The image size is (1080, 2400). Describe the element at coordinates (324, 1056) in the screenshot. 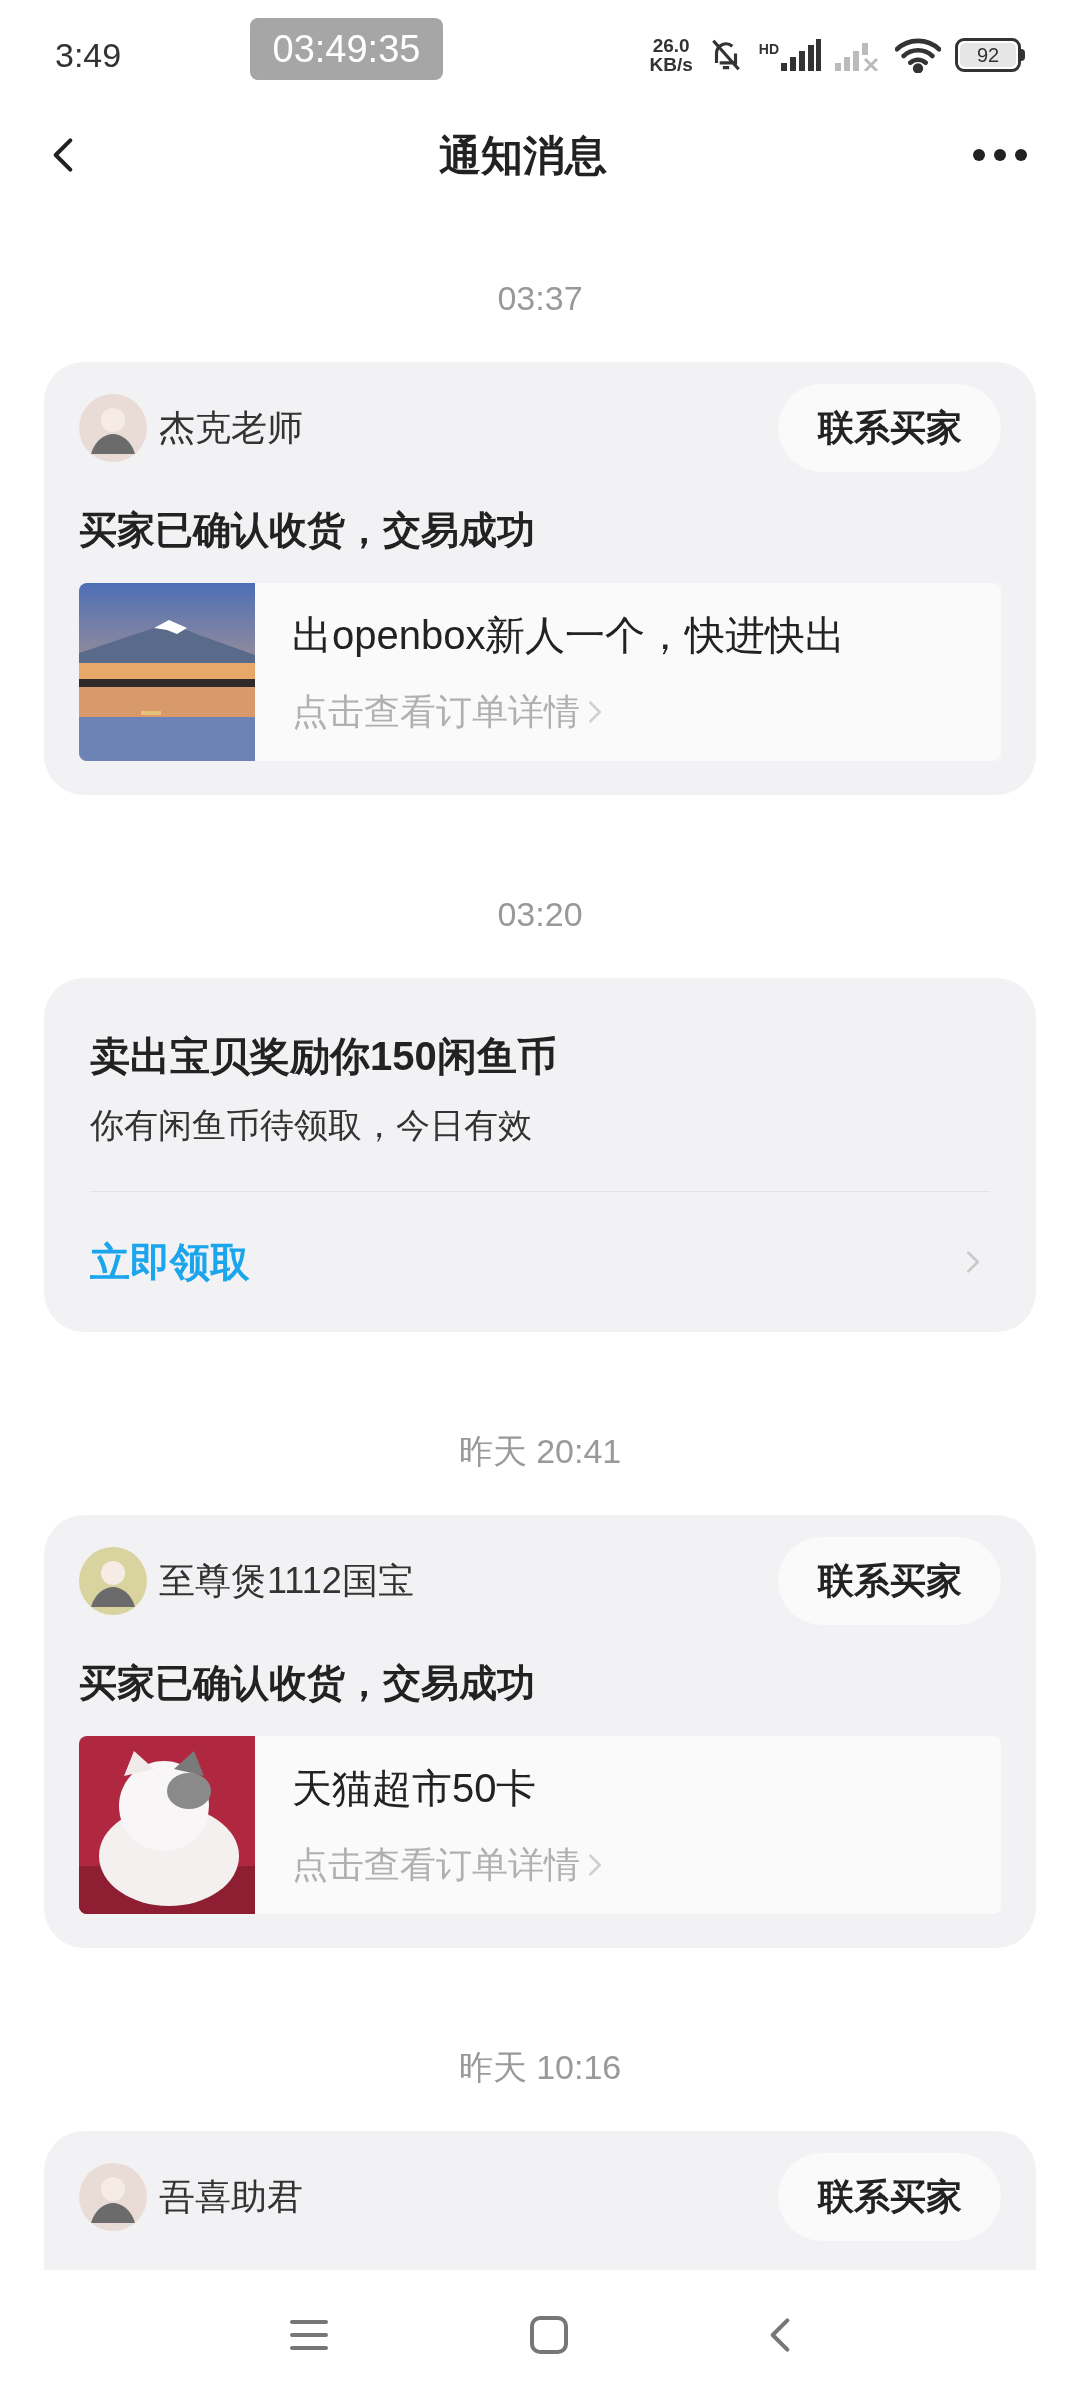

I see `message-title: 卖出宝贝奖励你150闲鱼币` at that location.